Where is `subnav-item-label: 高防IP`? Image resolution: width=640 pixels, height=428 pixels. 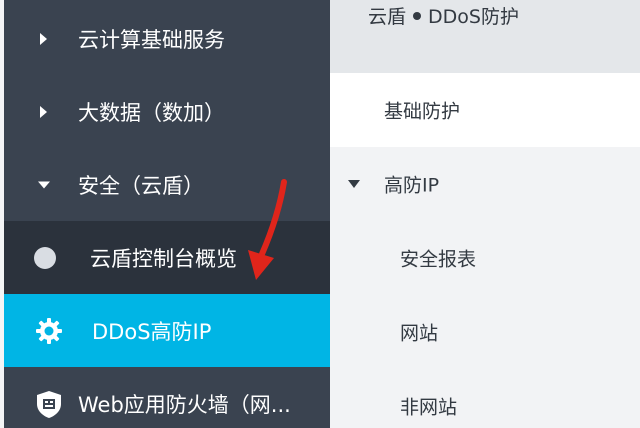
subnav-item-label: 高防IP is located at coordinates (412, 185).